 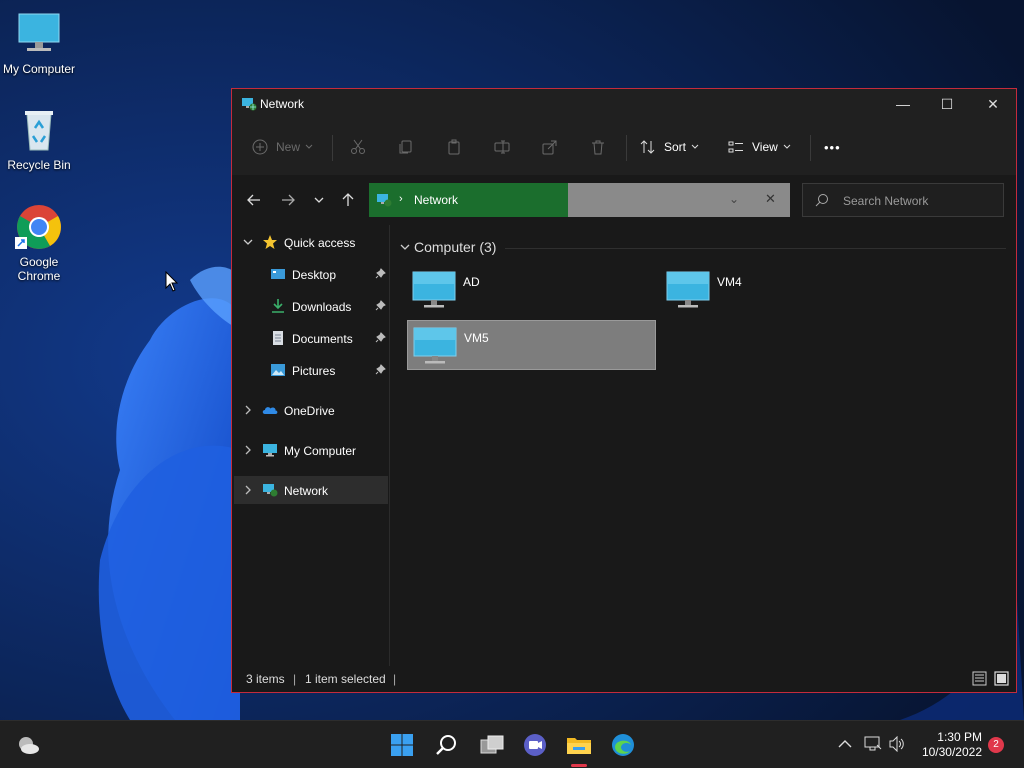 What do you see at coordinates (311, 450) in the screenshot?
I see `nav-item-my-computer: My Computer` at bounding box center [311, 450].